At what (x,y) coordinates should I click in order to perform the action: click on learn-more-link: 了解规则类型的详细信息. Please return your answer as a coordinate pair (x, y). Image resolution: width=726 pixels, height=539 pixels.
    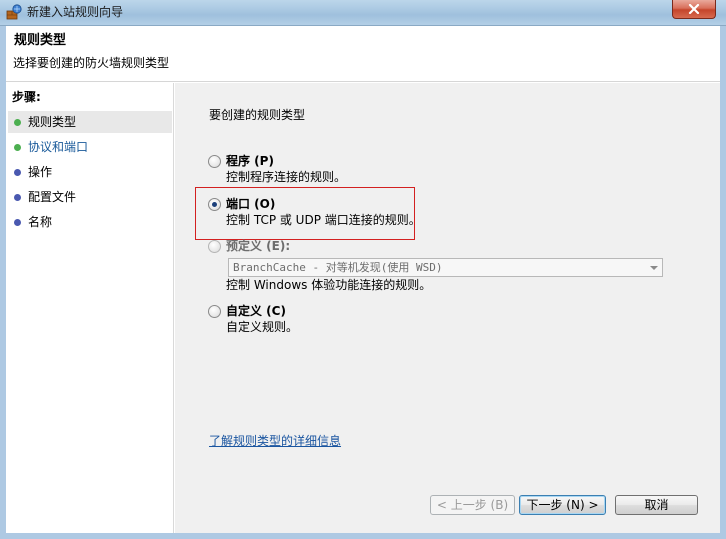
    Looking at the image, I should click on (275, 441).